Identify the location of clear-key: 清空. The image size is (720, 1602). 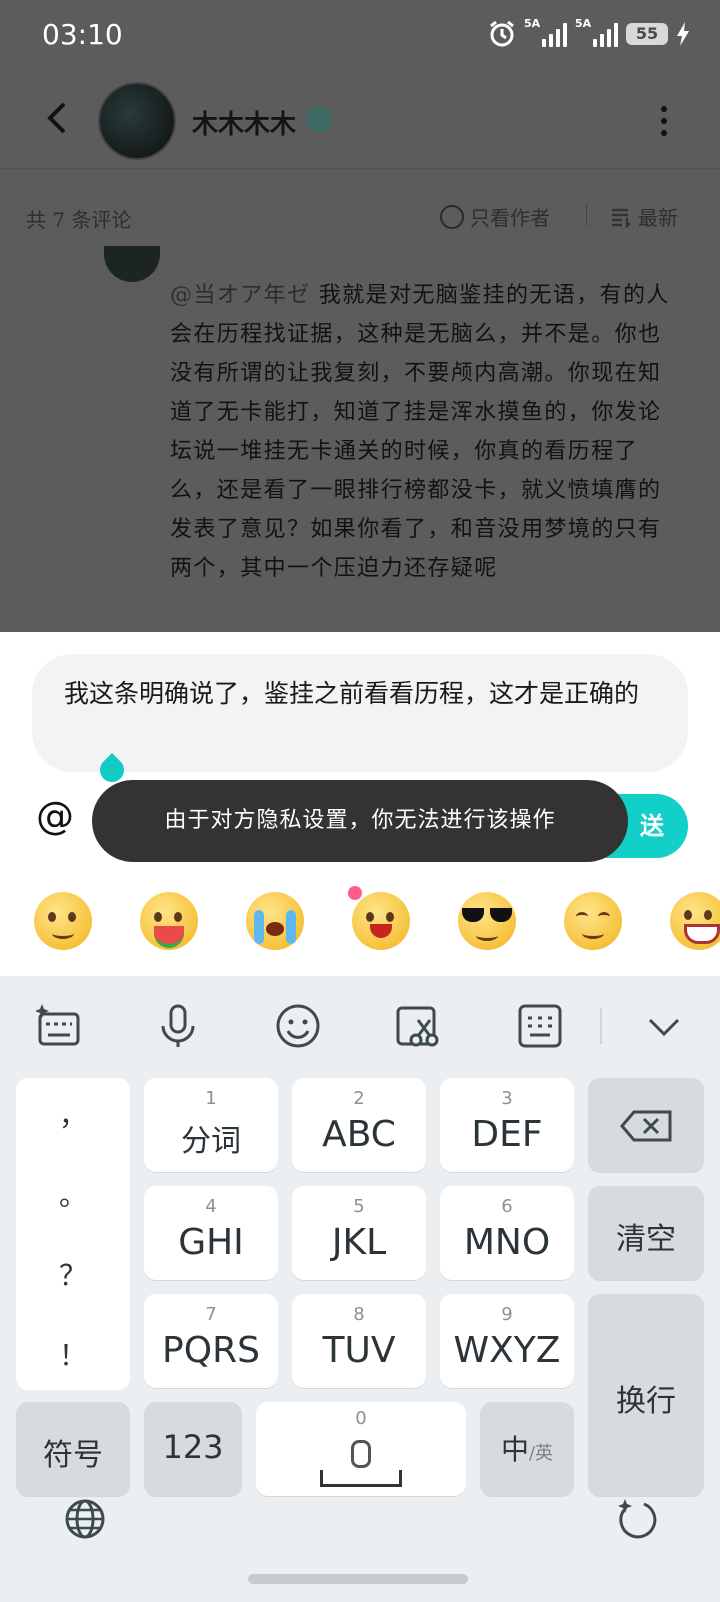
(646, 1233).